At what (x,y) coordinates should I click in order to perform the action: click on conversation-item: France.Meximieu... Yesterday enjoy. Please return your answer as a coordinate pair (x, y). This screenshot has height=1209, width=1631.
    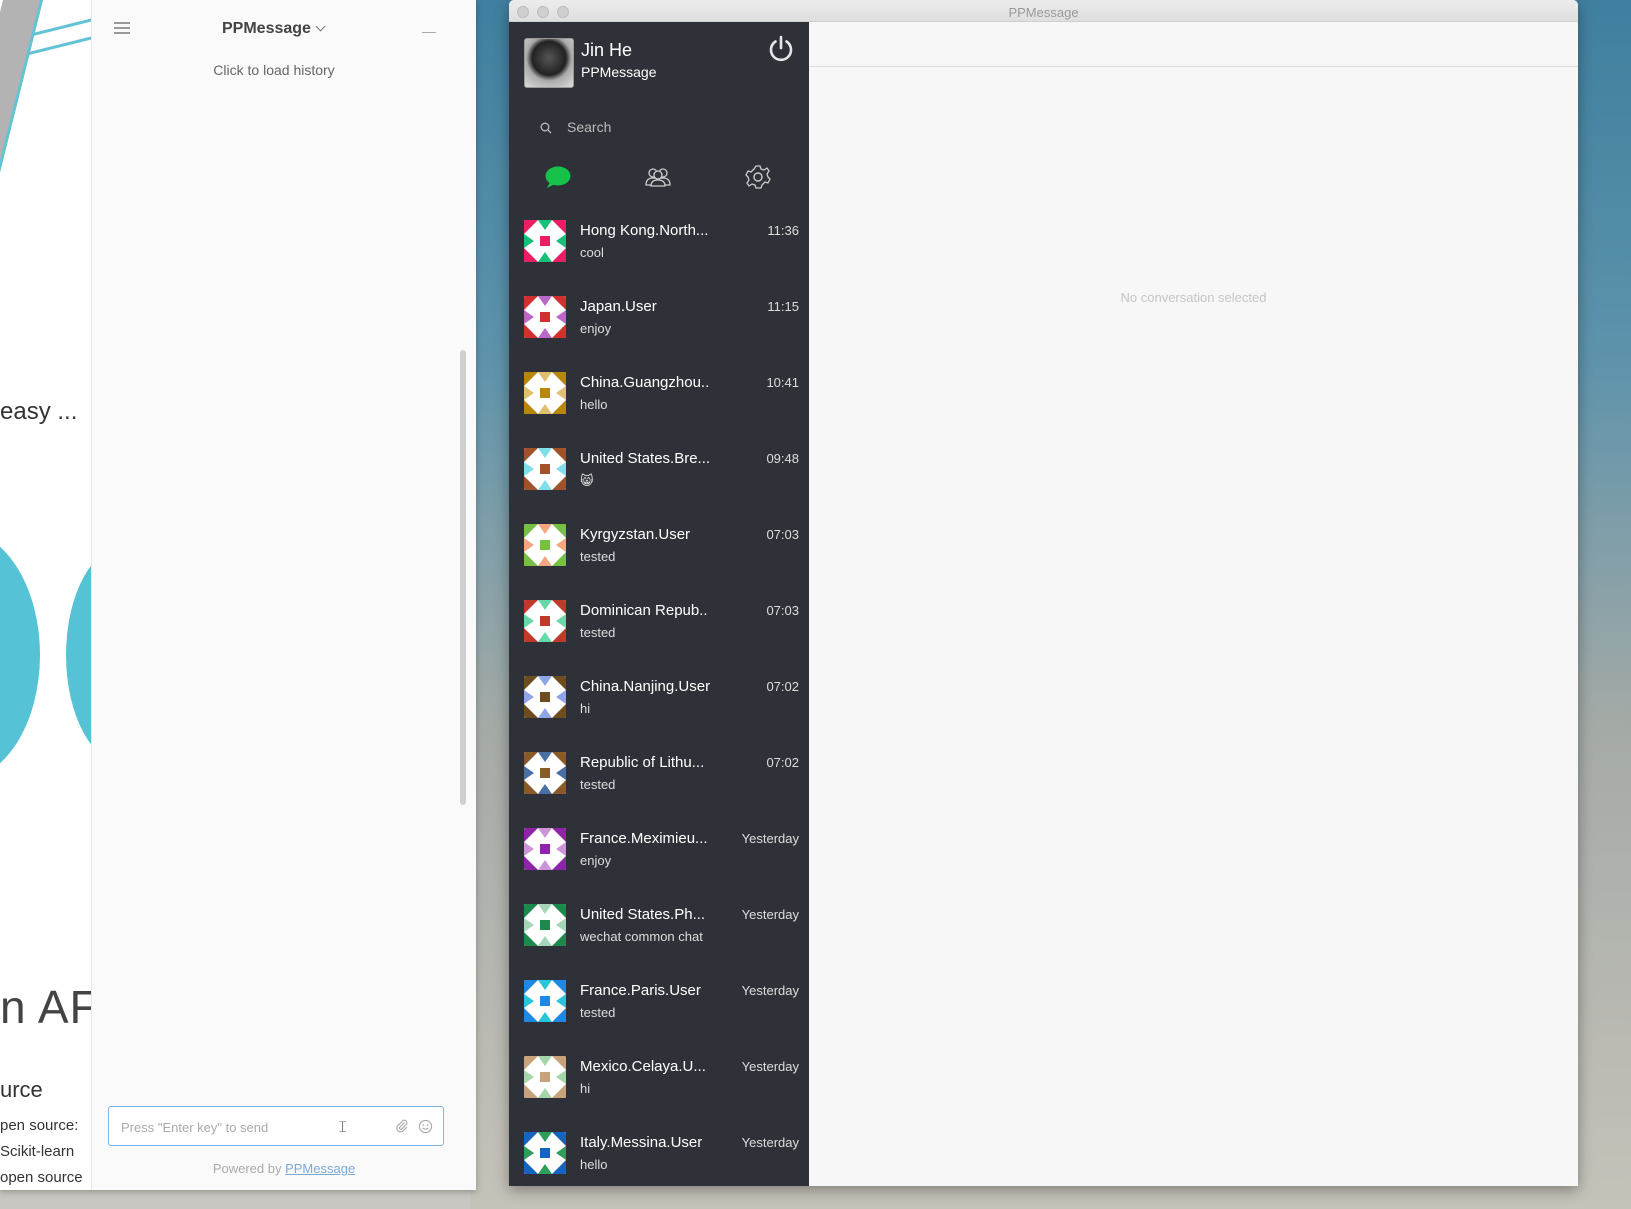
    Looking at the image, I should click on (659, 856).